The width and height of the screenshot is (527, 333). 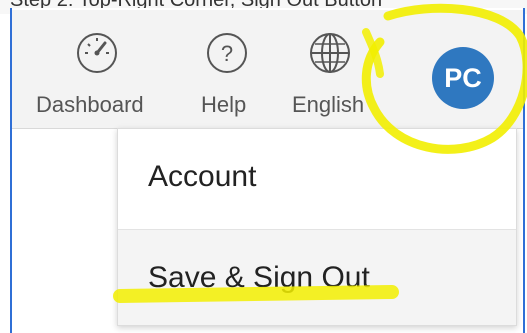 I want to click on user-avatar-button: PC, so click(x=463, y=78).